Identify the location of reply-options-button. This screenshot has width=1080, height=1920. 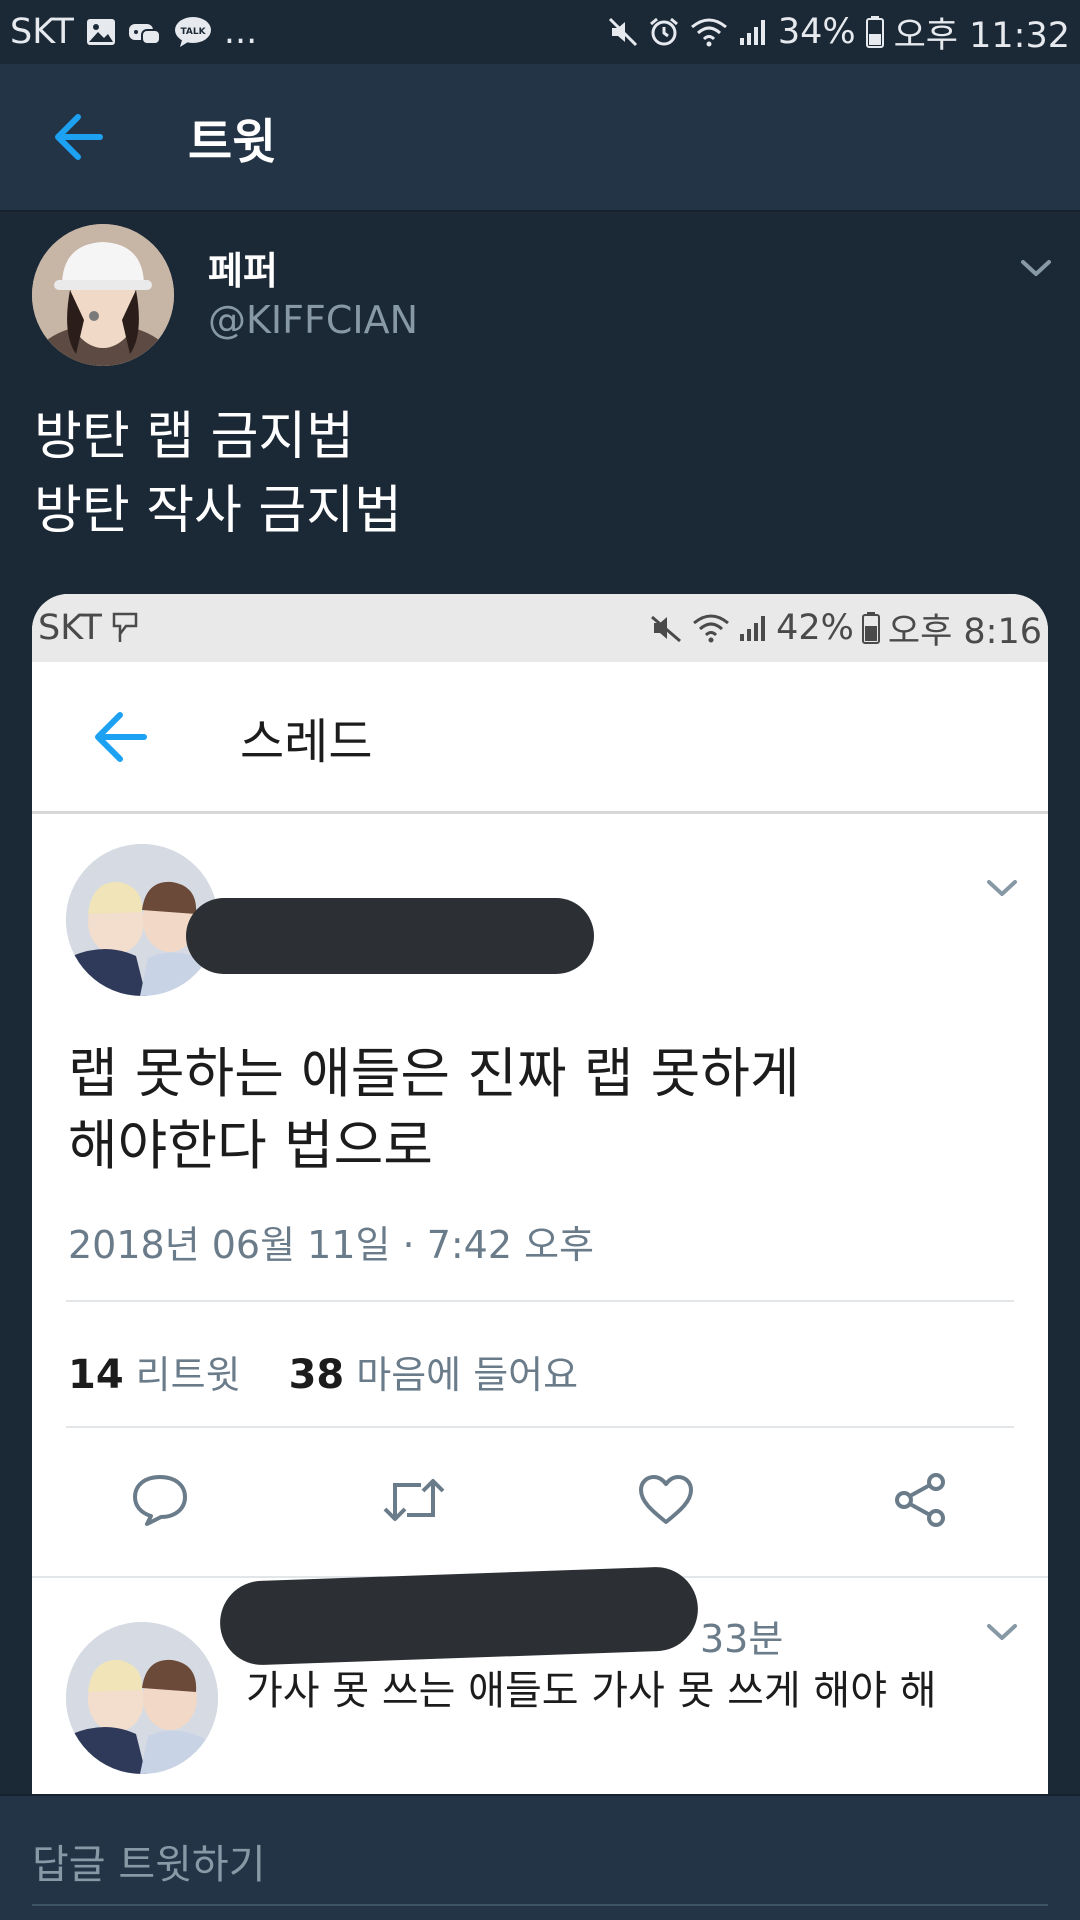
(1002, 1632).